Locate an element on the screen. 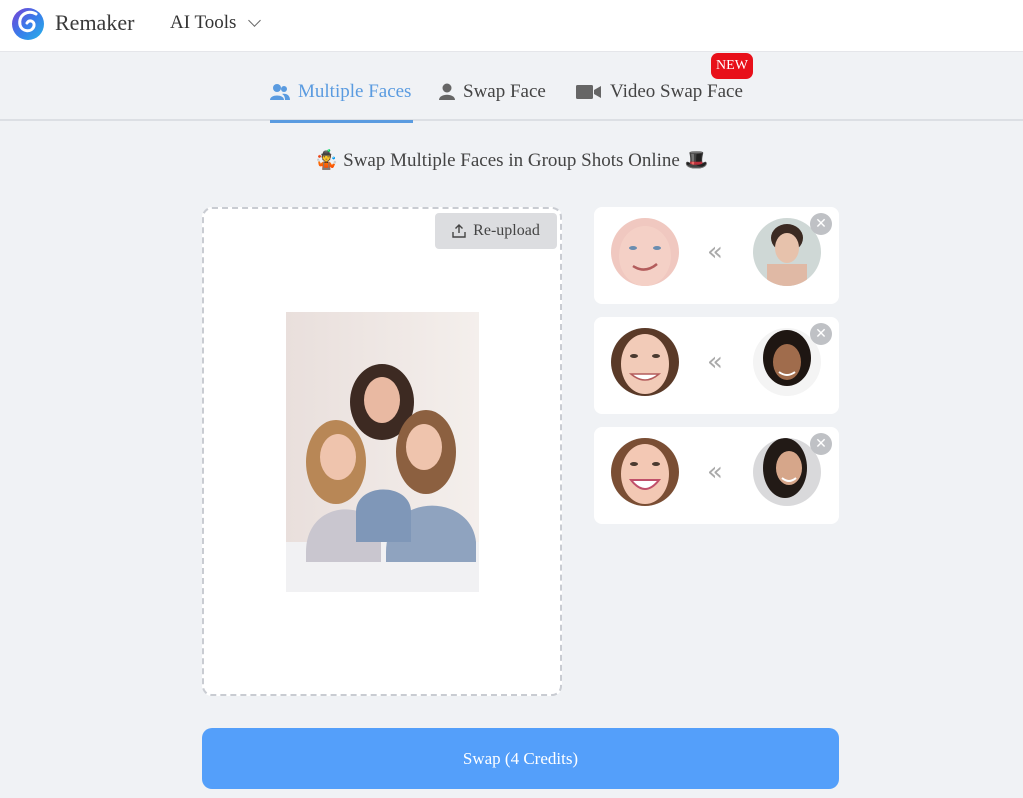  reupload-button: Re-upload is located at coordinates (496, 231).